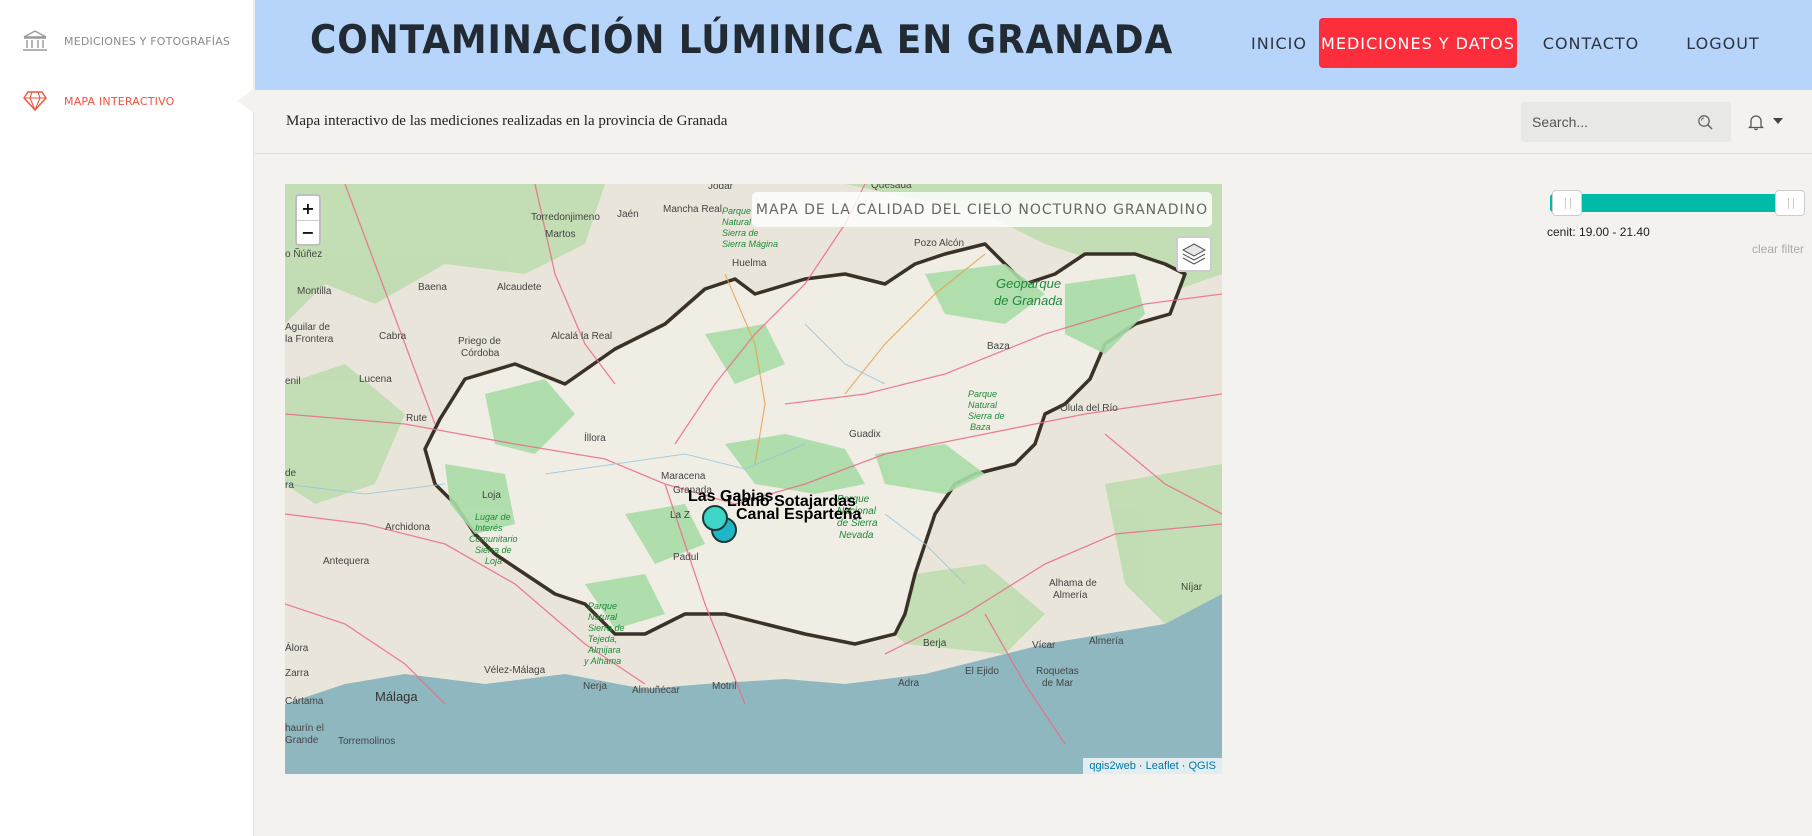  What do you see at coordinates (1112, 766) in the screenshot?
I see `attribution-link-qgis2web: qgis2web` at bounding box center [1112, 766].